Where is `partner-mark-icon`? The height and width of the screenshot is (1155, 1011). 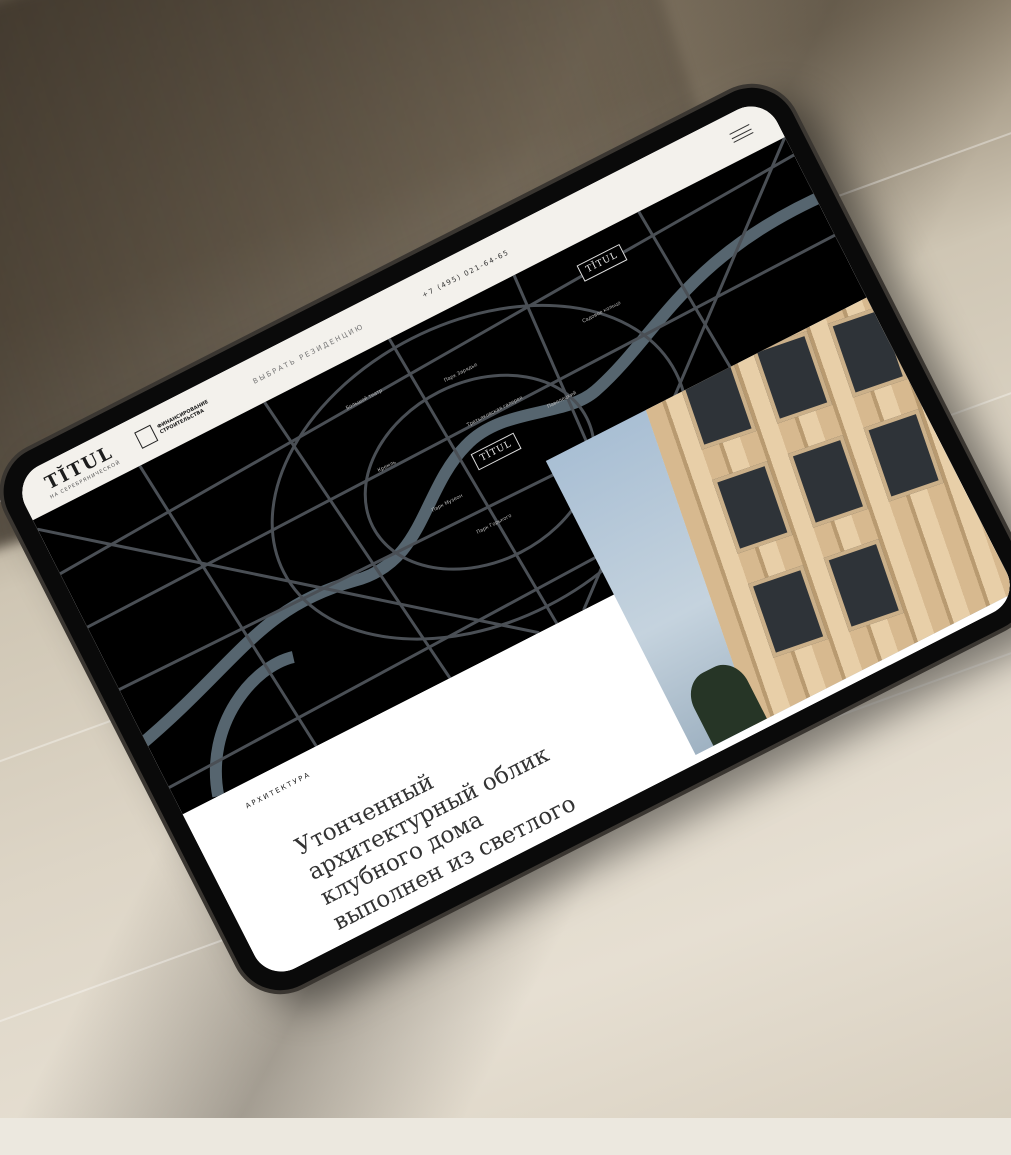 partner-mark-icon is located at coordinates (146, 436).